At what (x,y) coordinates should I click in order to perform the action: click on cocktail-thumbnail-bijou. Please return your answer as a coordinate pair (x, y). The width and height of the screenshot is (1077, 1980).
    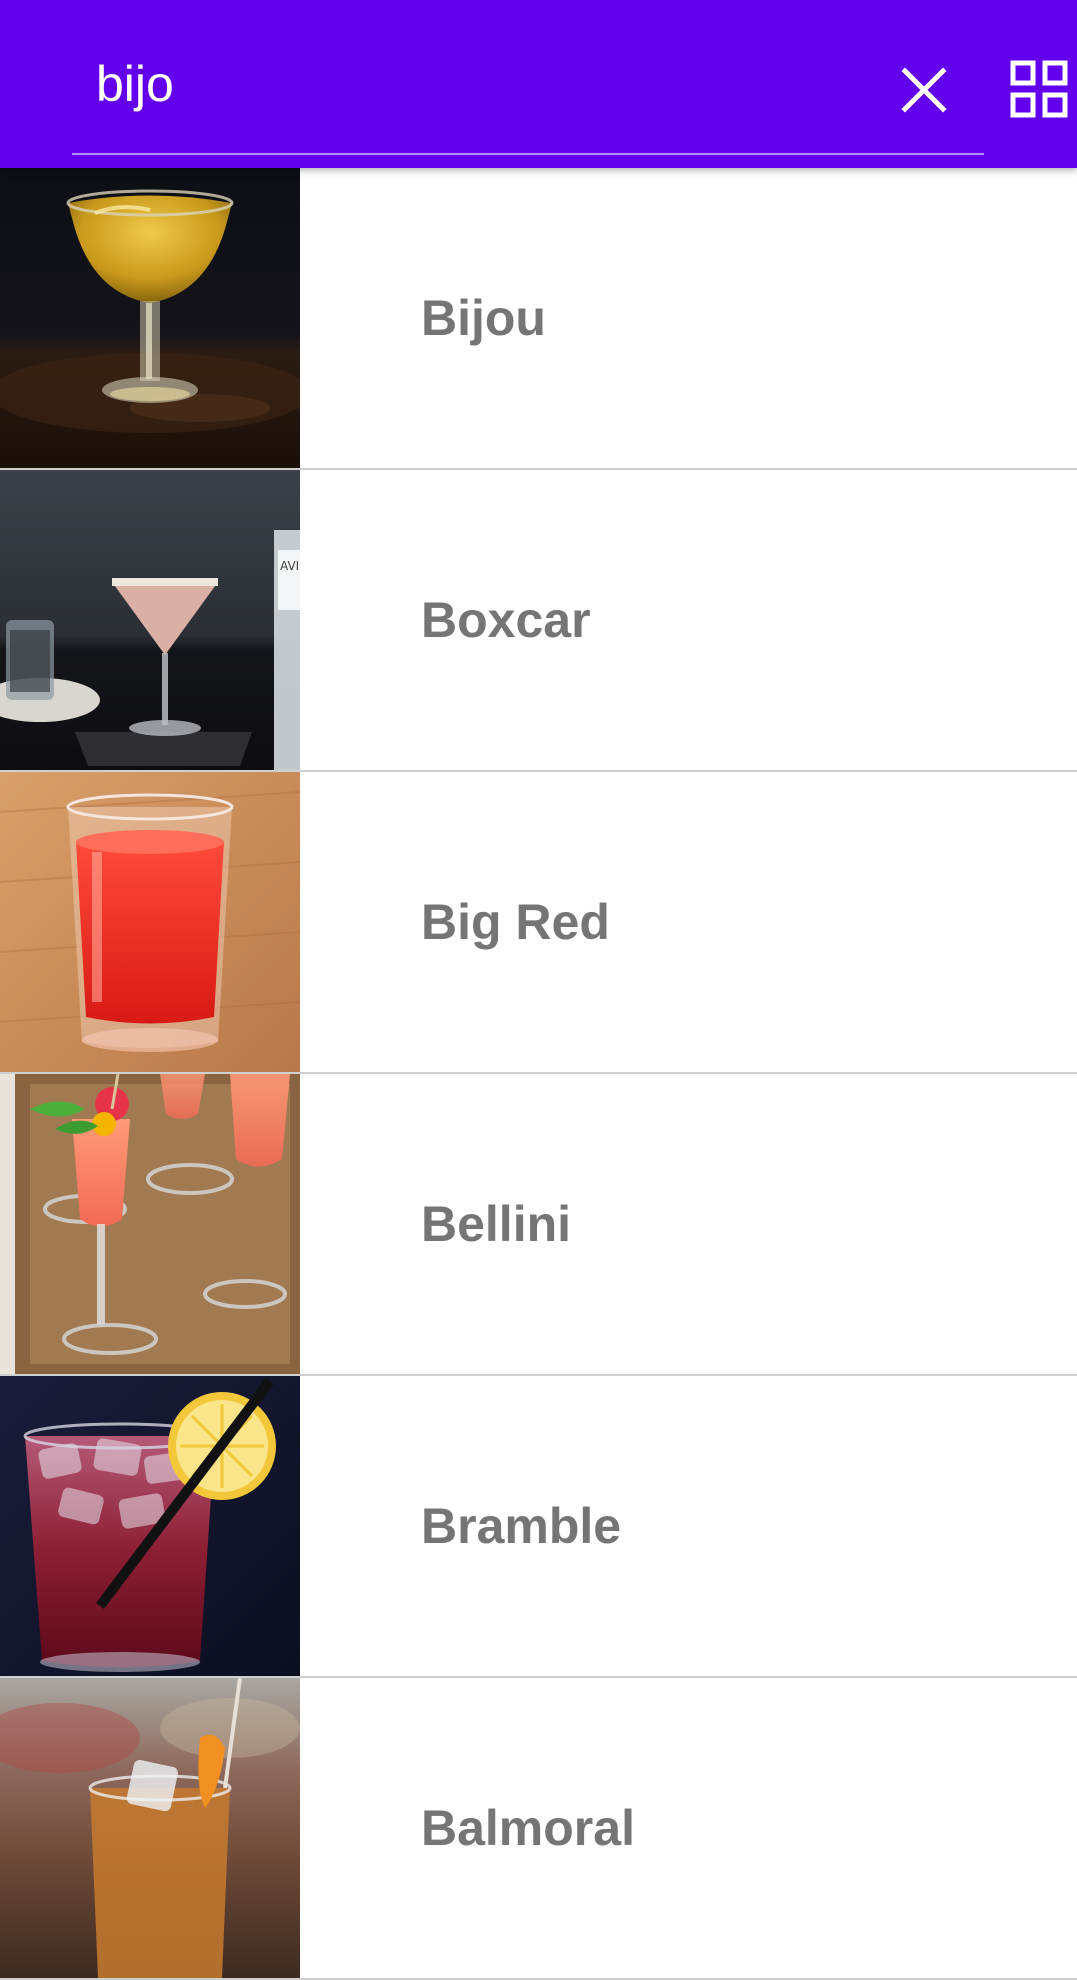
    Looking at the image, I should click on (150, 318).